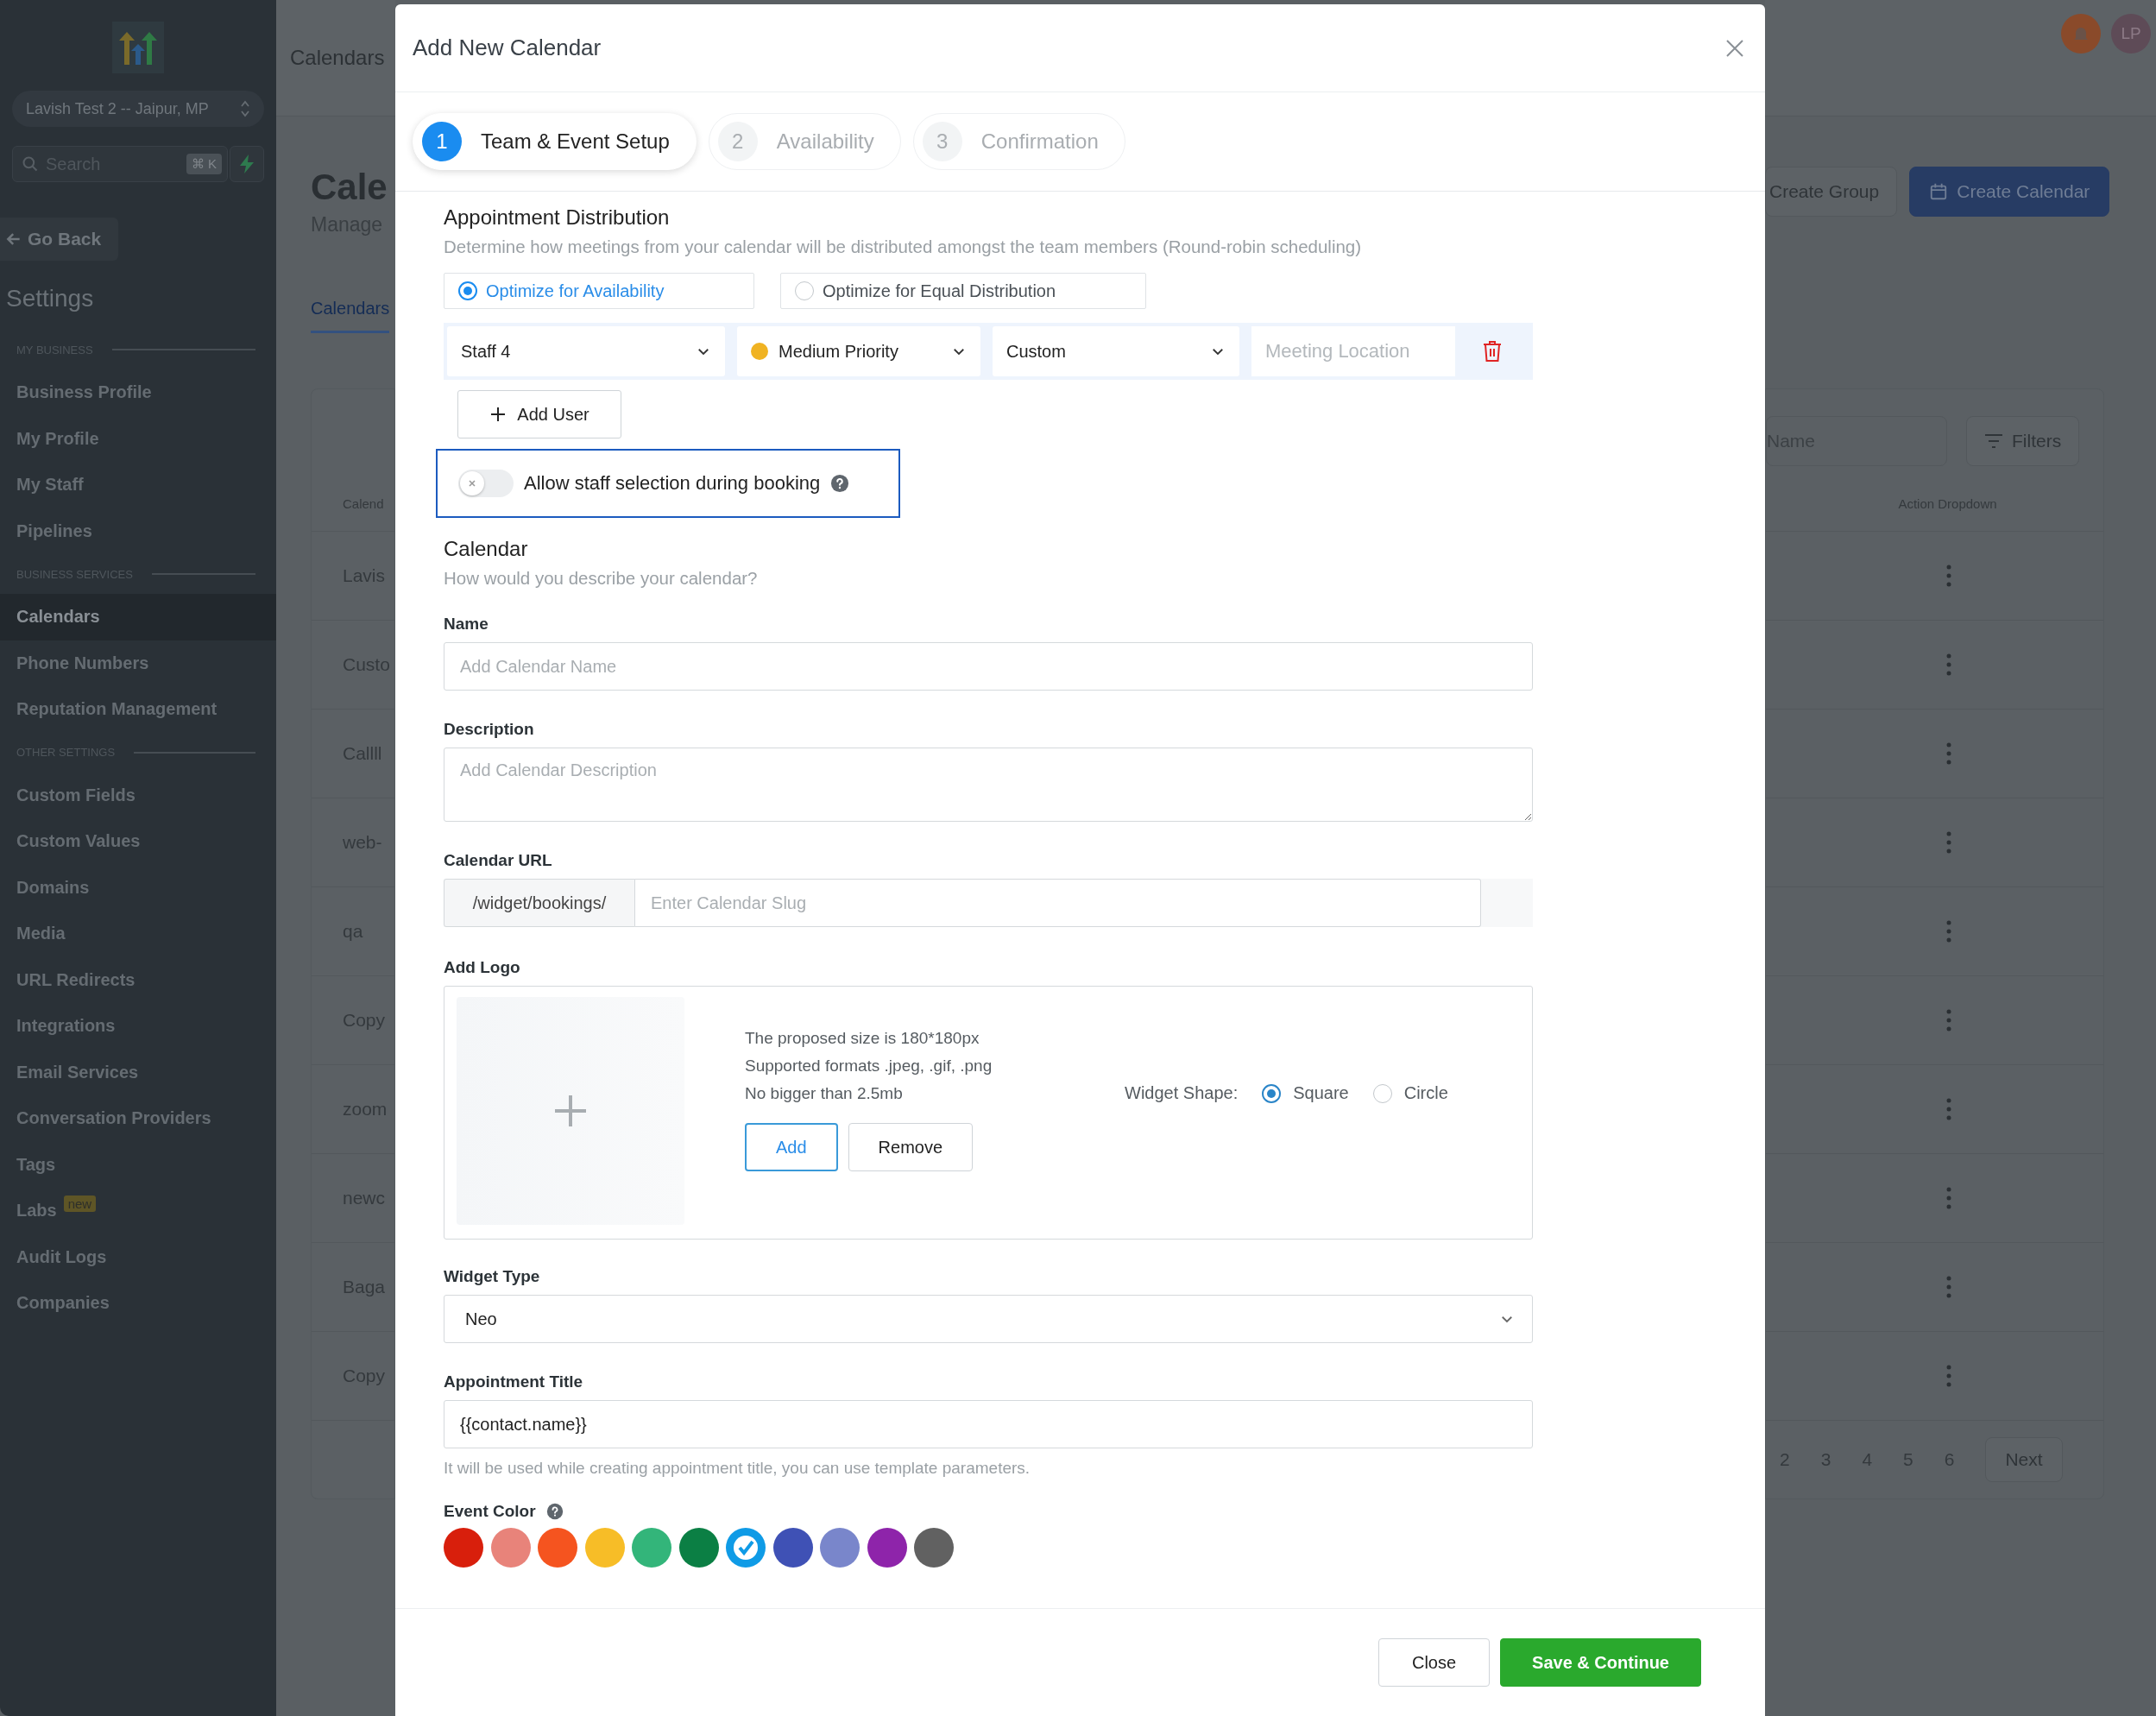  Describe the element at coordinates (989, 785) in the screenshot. I see `description-field: Add Calendar Description` at that location.